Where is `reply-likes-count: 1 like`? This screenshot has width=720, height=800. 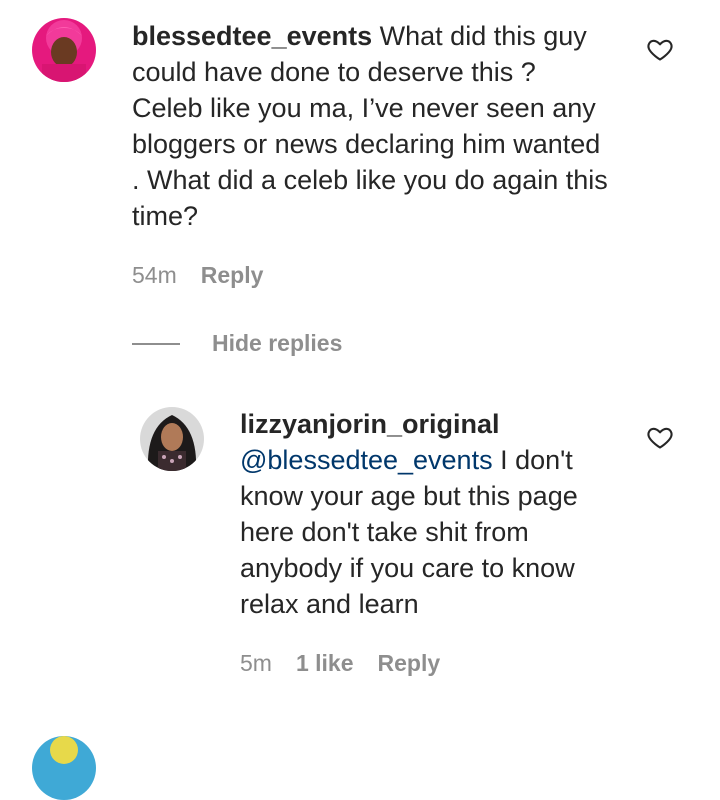
reply-likes-count: 1 like is located at coordinates (325, 663).